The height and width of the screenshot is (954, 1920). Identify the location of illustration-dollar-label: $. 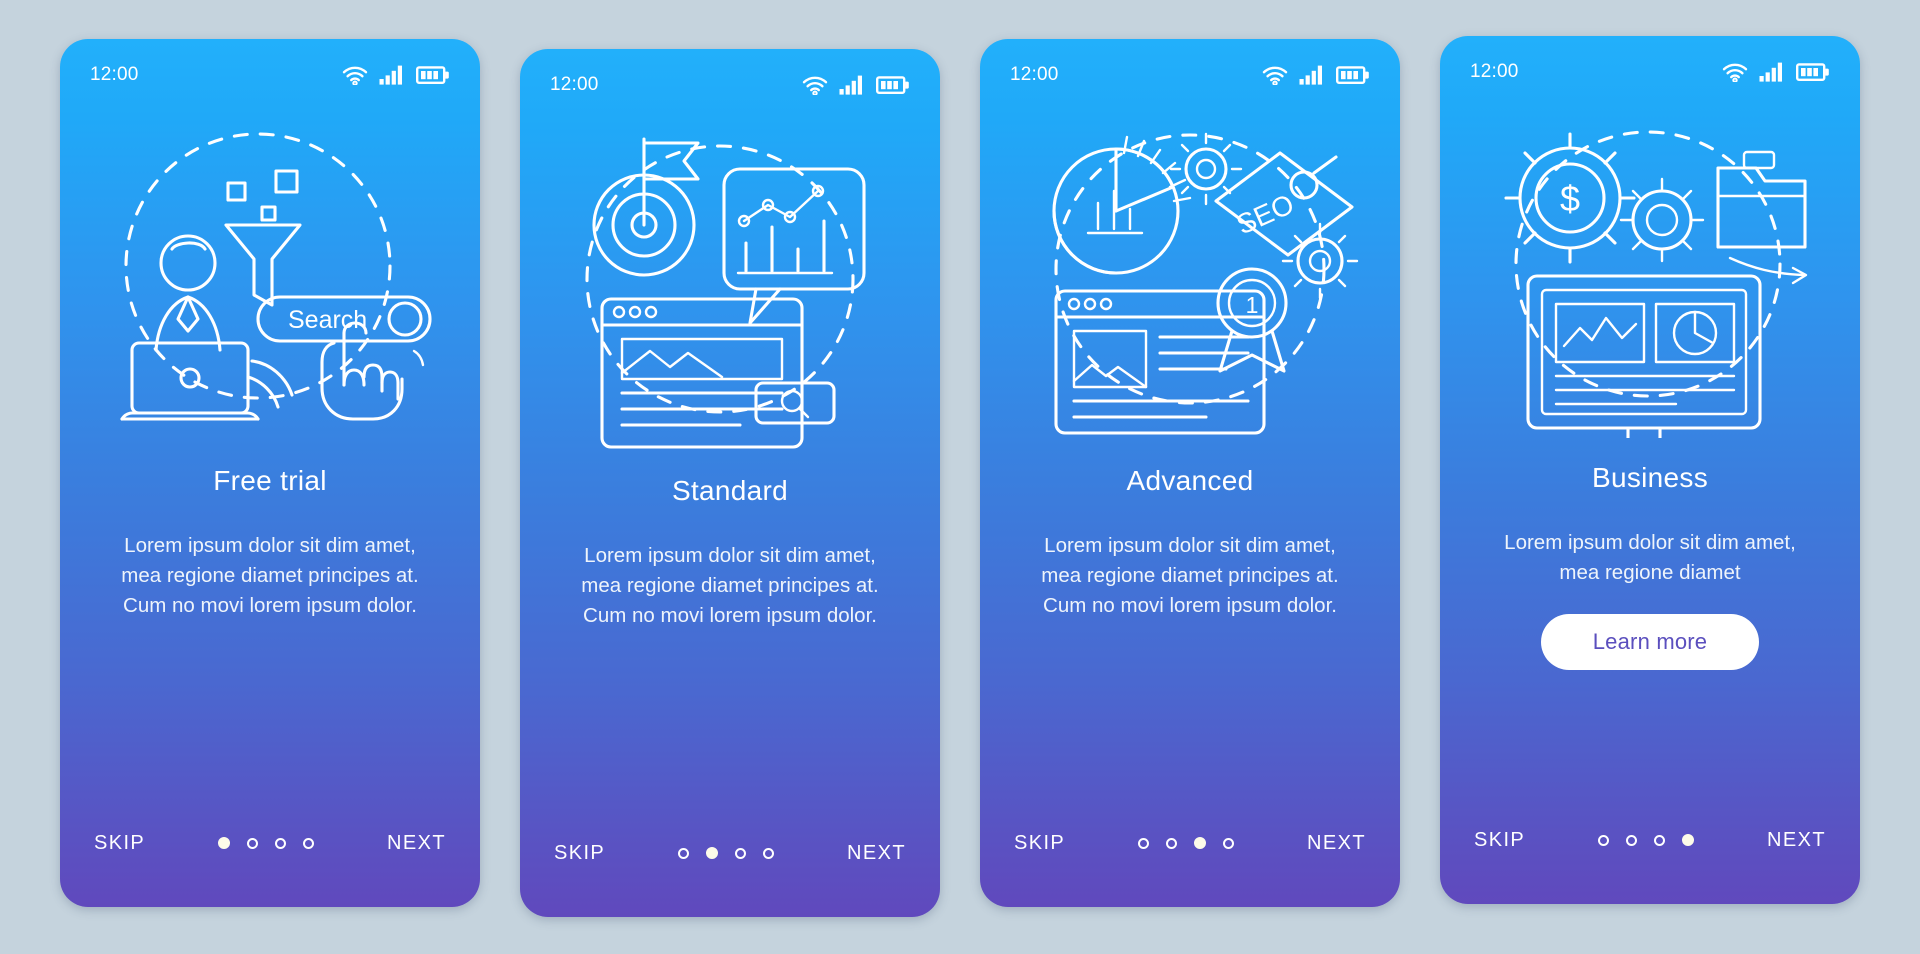
(1570, 198).